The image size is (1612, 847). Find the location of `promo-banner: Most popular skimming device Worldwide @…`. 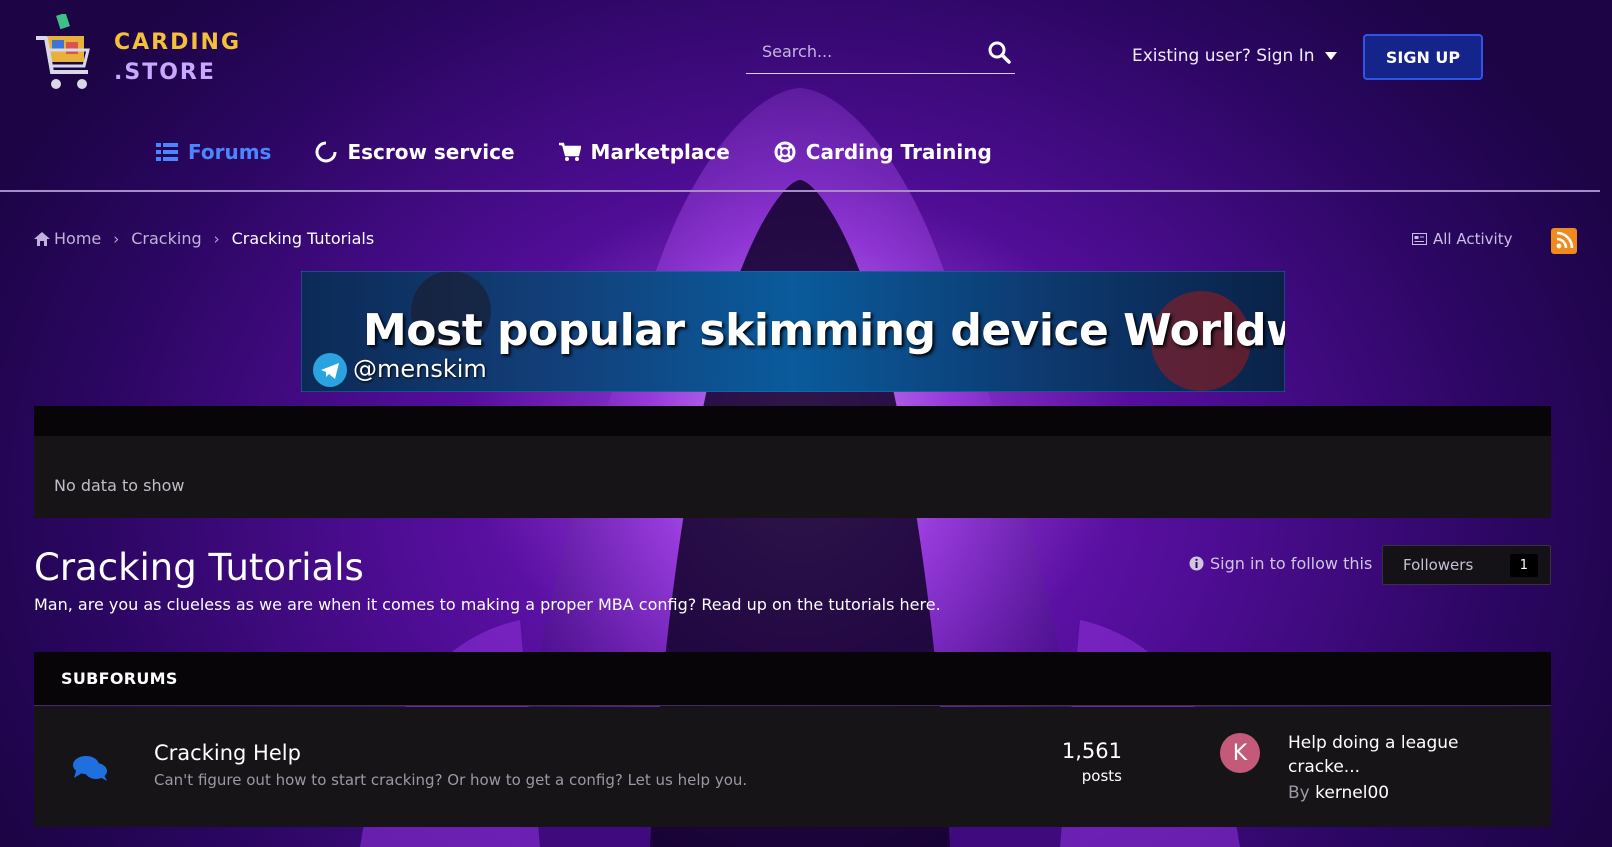

promo-banner: Most popular skimming device Worldwide @… is located at coordinates (793, 331).